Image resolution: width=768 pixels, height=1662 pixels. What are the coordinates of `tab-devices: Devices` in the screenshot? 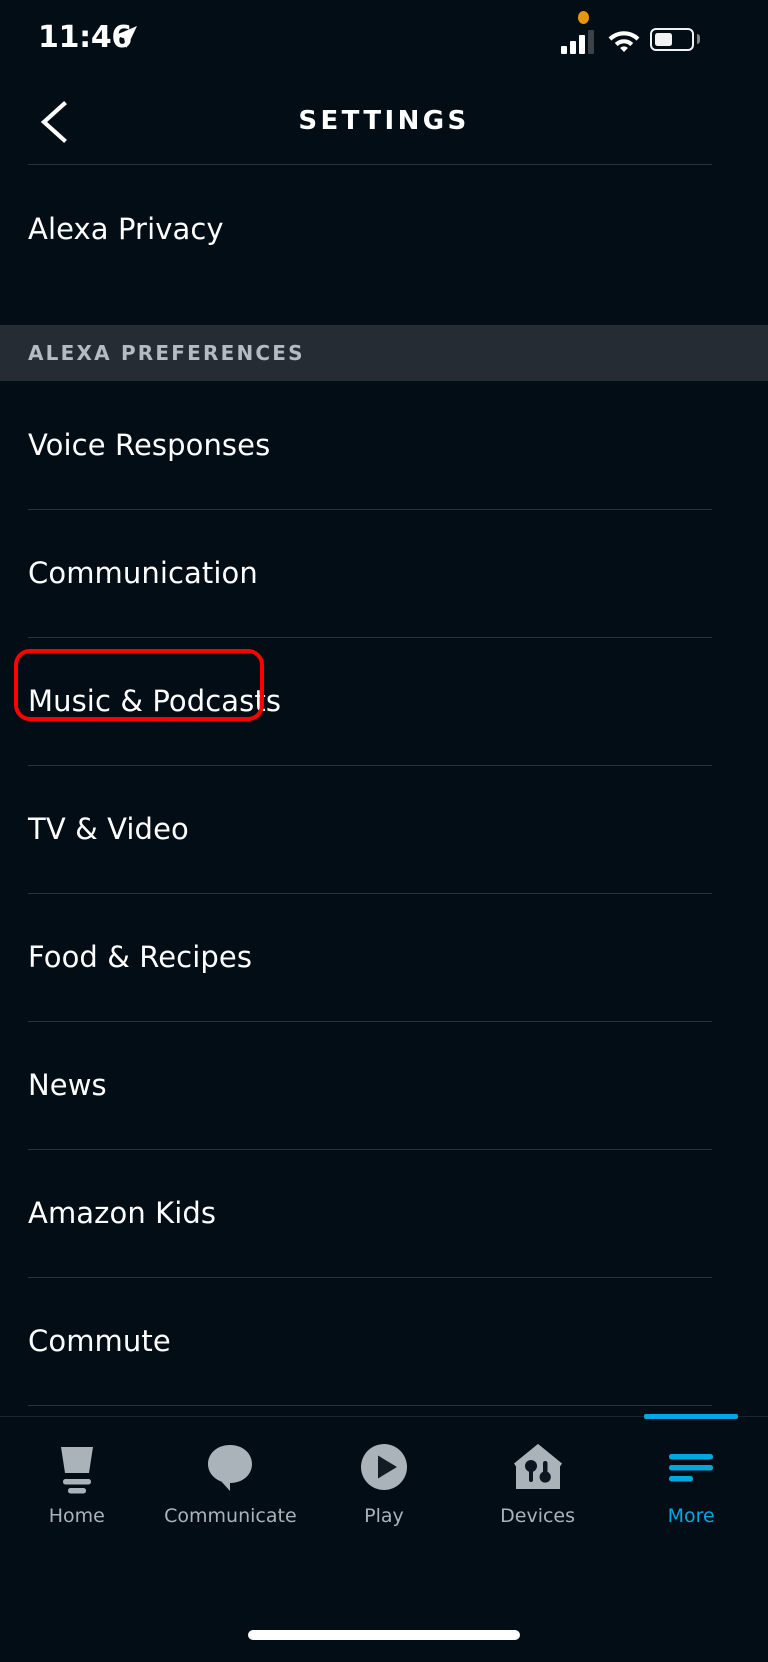 It's located at (538, 1502).